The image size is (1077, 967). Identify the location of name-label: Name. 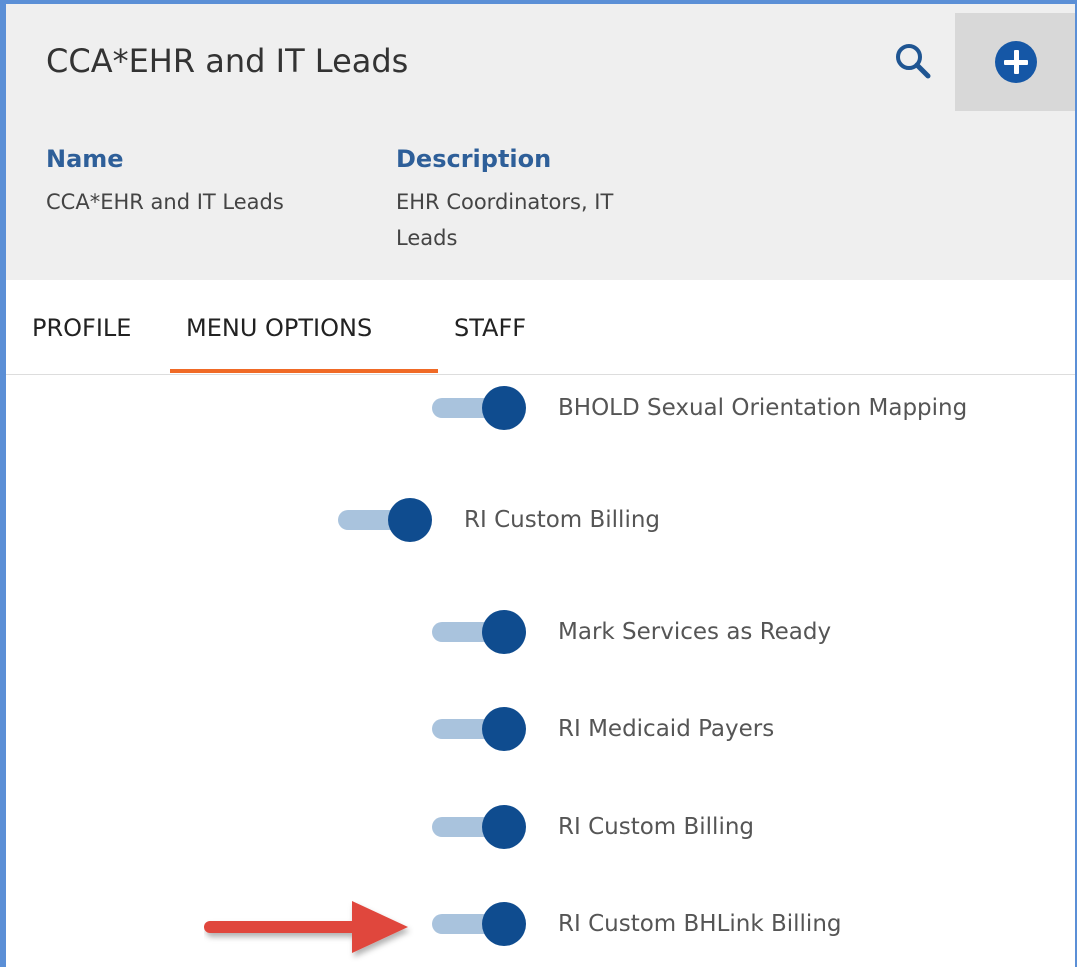
(85, 159).